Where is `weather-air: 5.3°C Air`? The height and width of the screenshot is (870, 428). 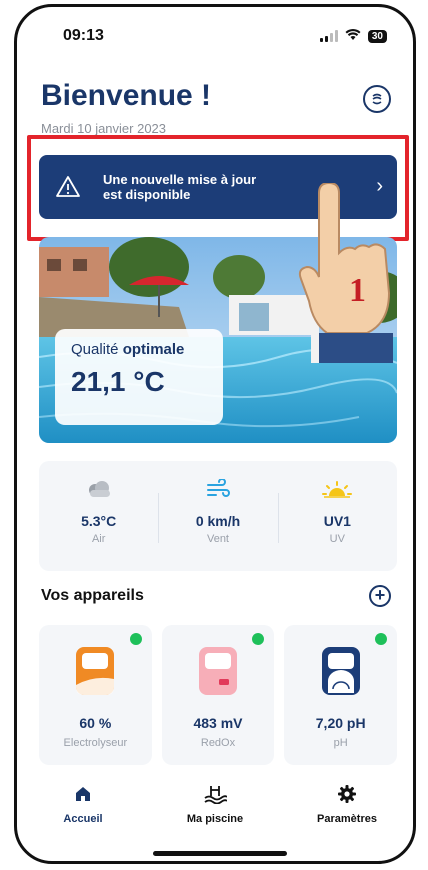 weather-air: 5.3°C Air is located at coordinates (98, 516).